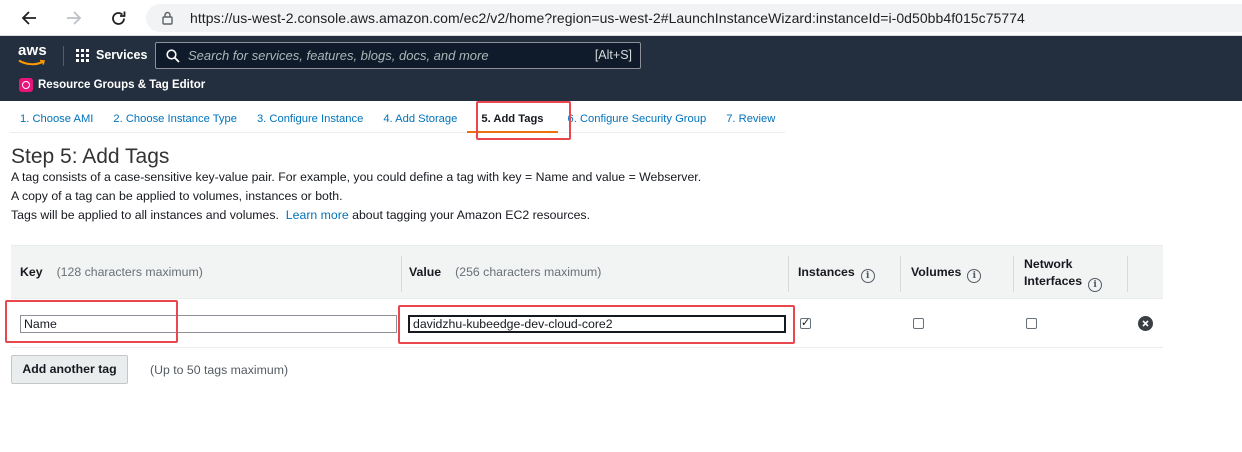 This screenshot has width=1242, height=452. What do you see at coordinates (82, 55) in the screenshot?
I see `grid-menu-icon` at bounding box center [82, 55].